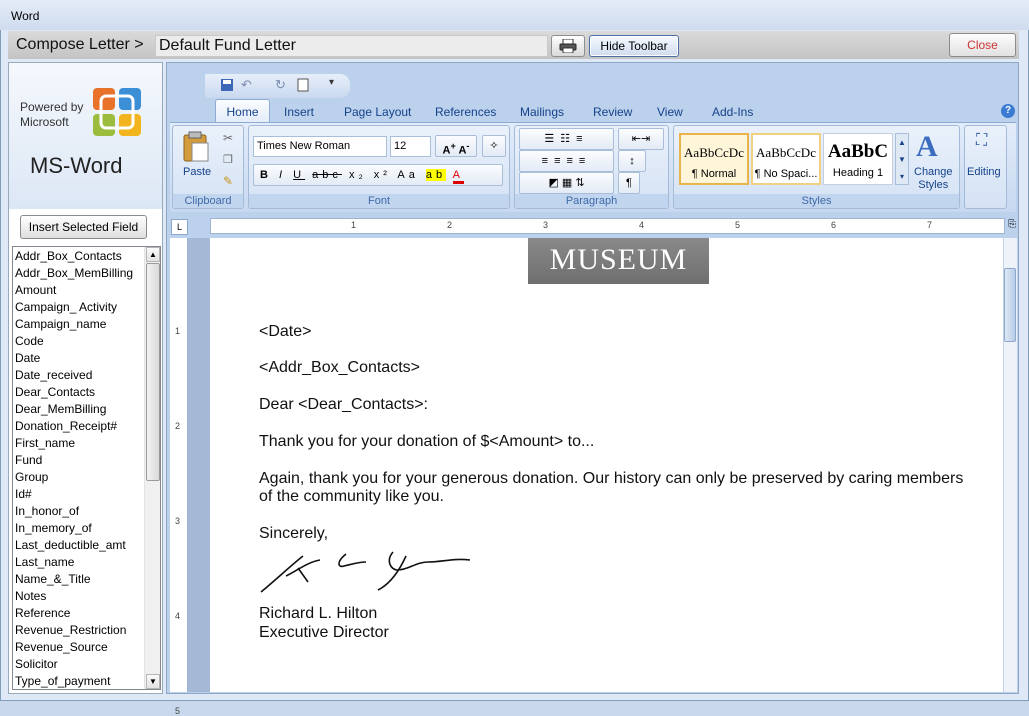 This screenshot has width=1029, height=716. Describe the element at coordinates (568, 46) in the screenshot. I see `print-button` at that location.